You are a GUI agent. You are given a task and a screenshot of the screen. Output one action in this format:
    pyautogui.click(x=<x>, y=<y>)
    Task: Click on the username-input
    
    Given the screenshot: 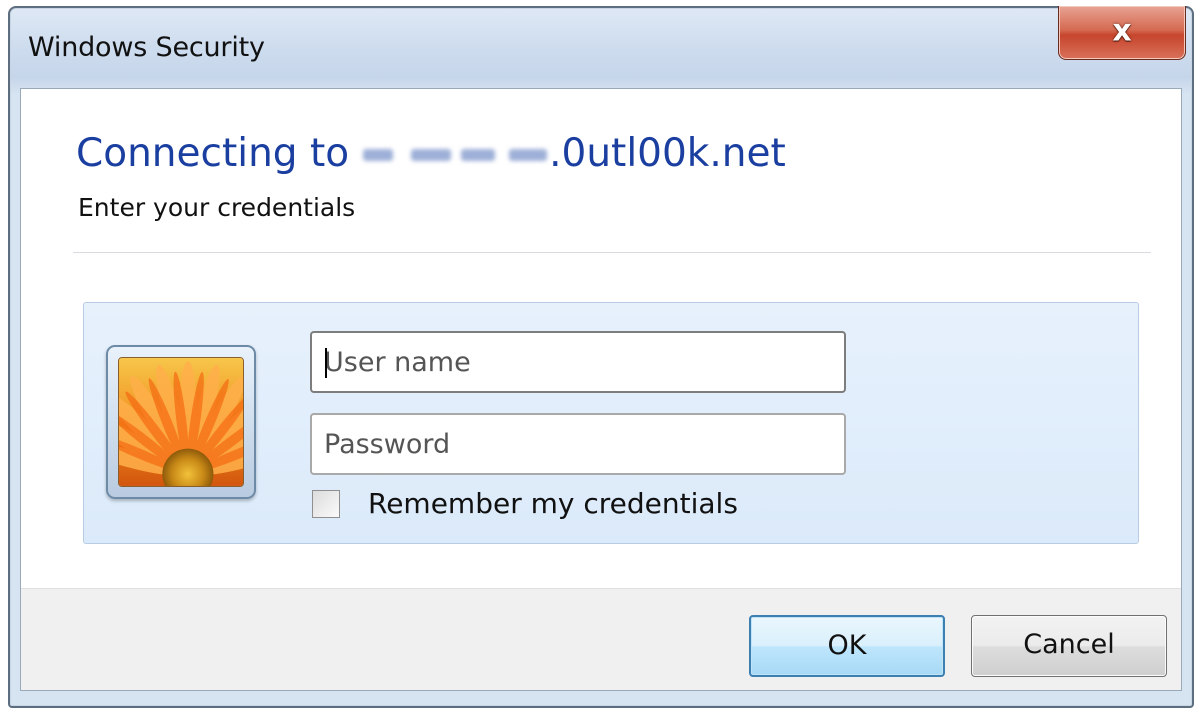 What is the action you would take?
    pyautogui.click(x=578, y=362)
    